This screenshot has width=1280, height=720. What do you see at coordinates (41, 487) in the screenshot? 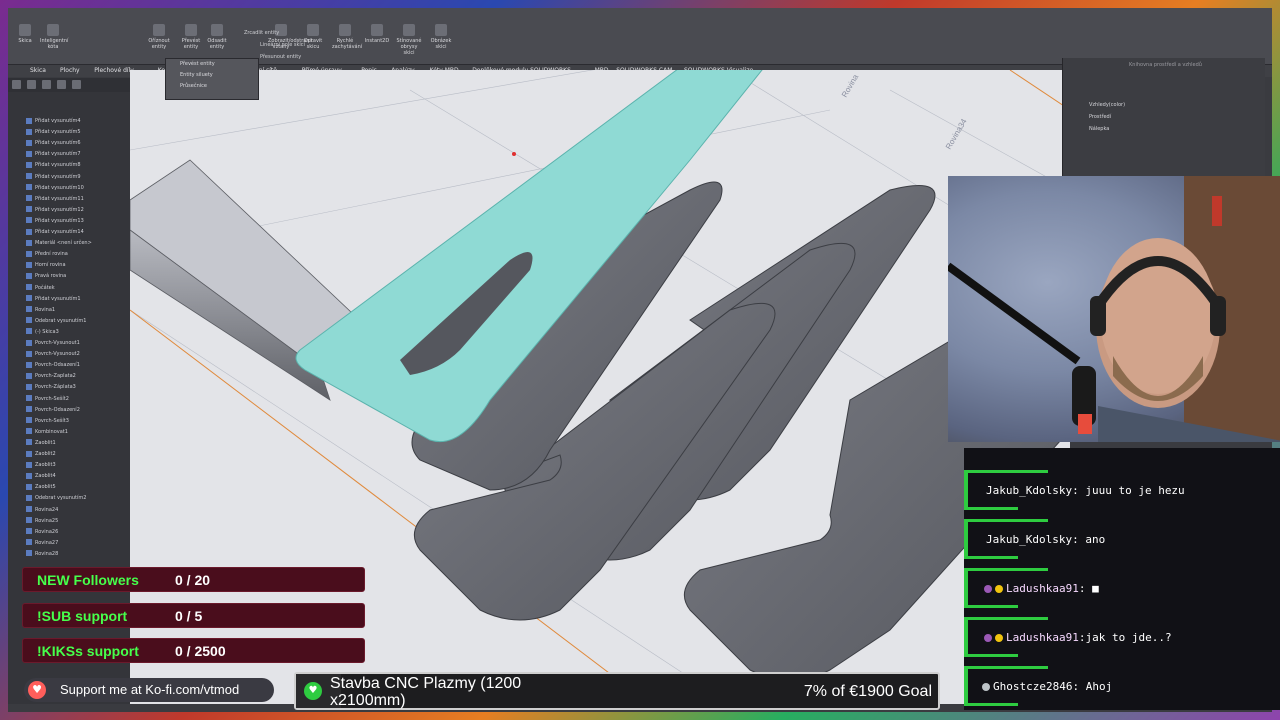
I see `feature-tree-item: Zaoblit5` at bounding box center [41, 487].